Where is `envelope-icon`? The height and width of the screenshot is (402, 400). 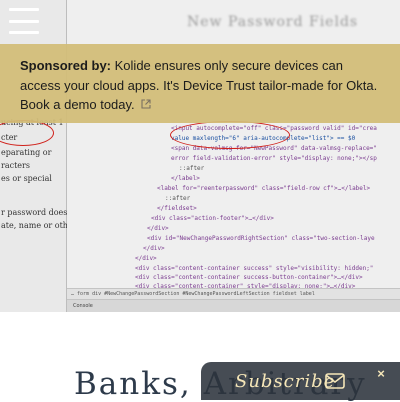 envelope-icon is located at coordinates (335, 381).